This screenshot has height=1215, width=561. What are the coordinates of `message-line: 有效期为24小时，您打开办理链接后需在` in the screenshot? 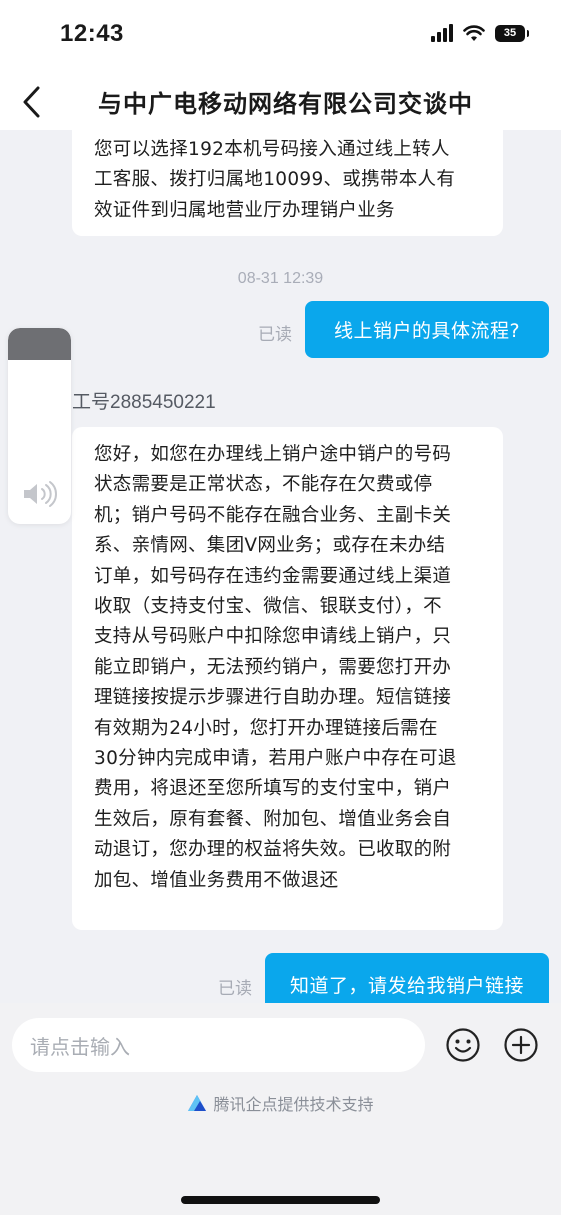 It's located at (266, 728).